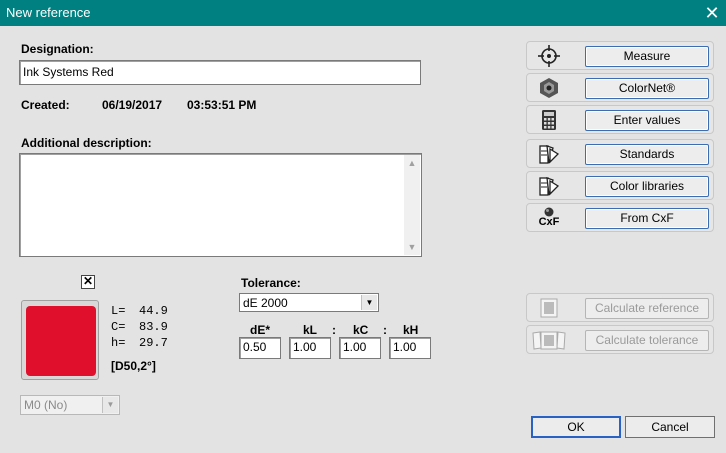 This screenshot has height=453, width=726. What do you see at coordinates (549, 55) in the screenshot?
I see `crosshair-icon` at bounding box center [549, 55].